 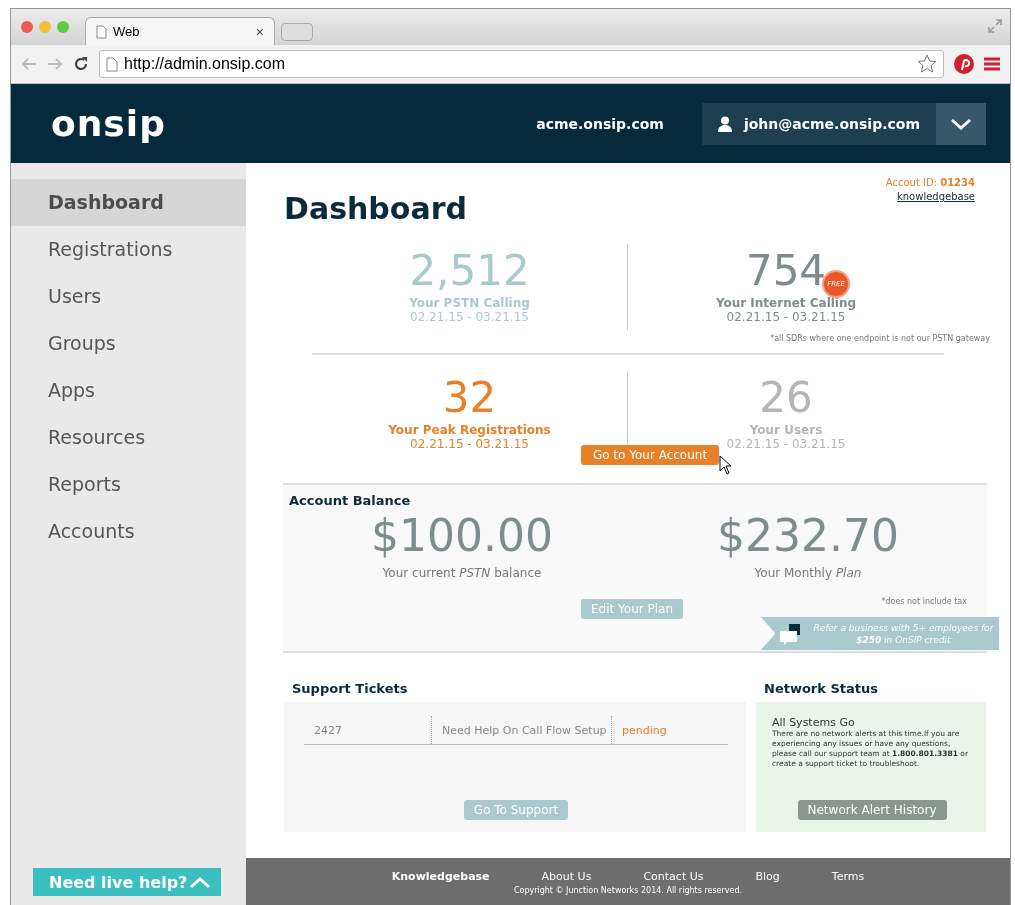 What do you see at coordinates (786, 430) in the screenshot?
I see `stat-label: Your Users` at bounding box center [786, 430].